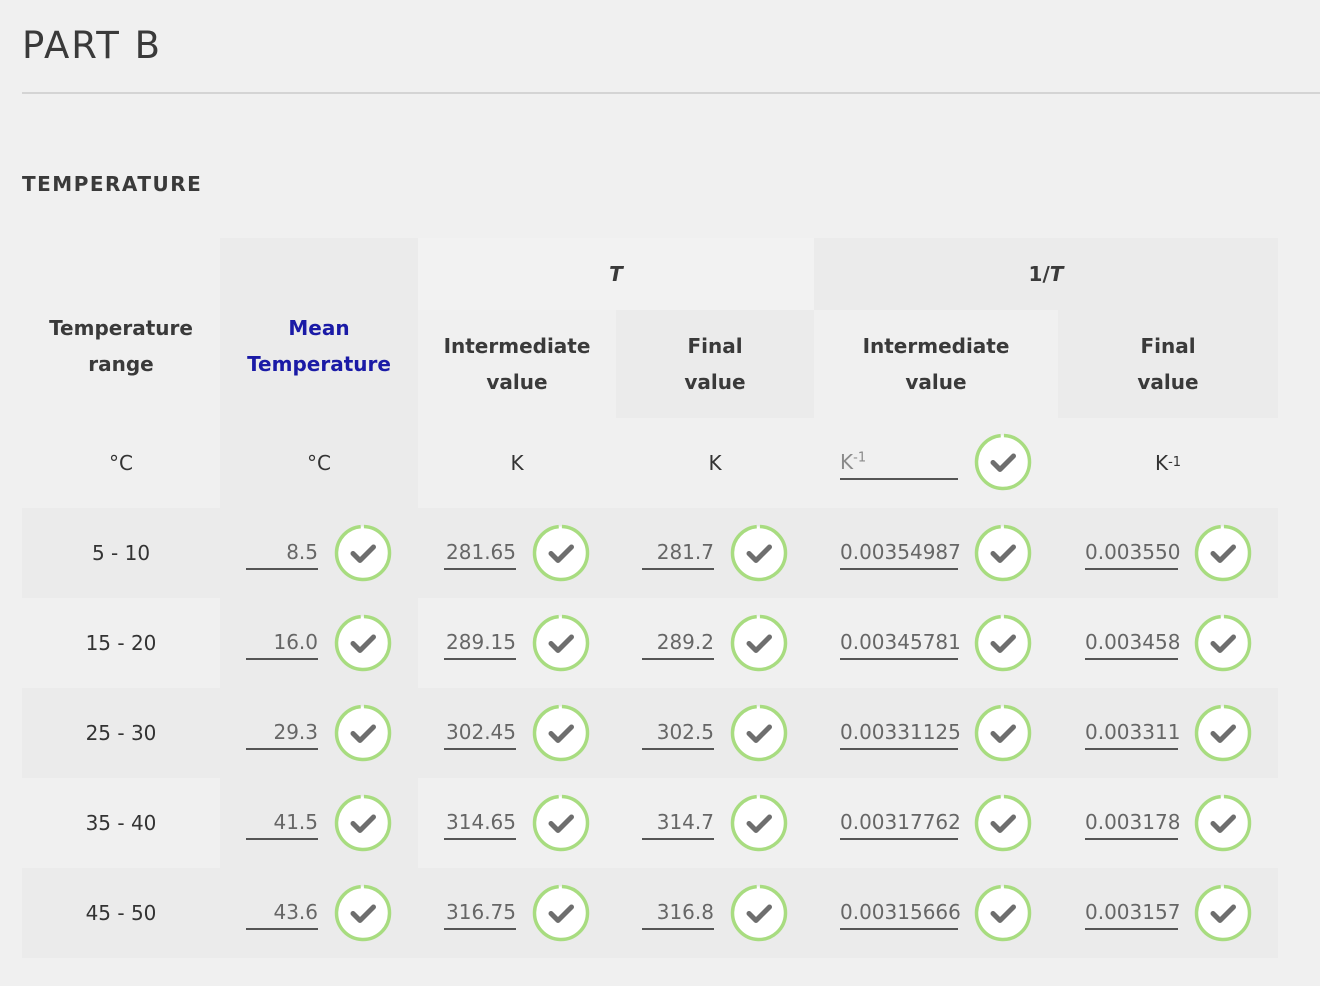  I want to click on header-temperature-range: Temperature range, so click(121, 346).